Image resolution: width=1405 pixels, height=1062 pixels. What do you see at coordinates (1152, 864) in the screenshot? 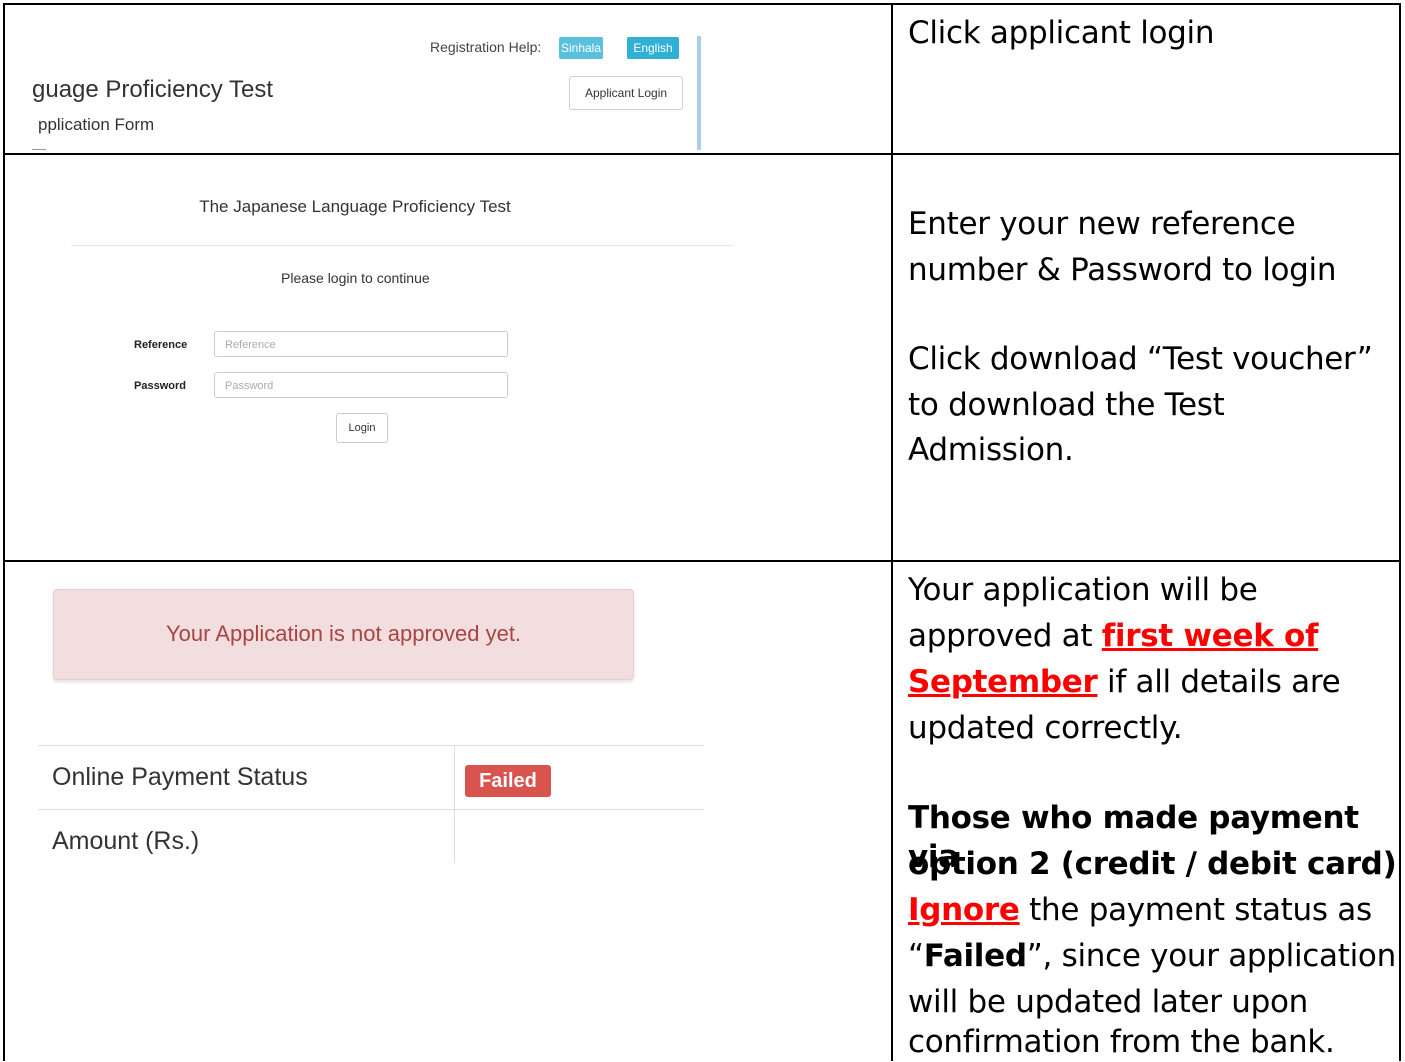
I see `payment-note-line2: option 2 (credit / debit card)` at bounding box center [1152, 864].